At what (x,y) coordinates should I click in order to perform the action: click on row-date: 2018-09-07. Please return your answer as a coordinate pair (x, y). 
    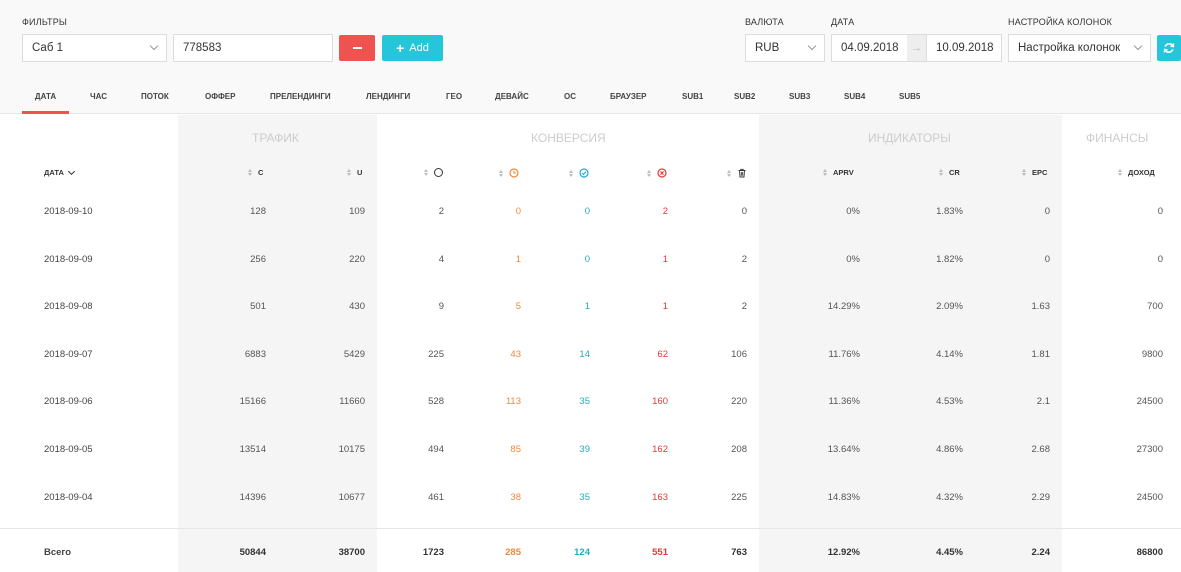
    Looking at the image, I should click on (68, 354).